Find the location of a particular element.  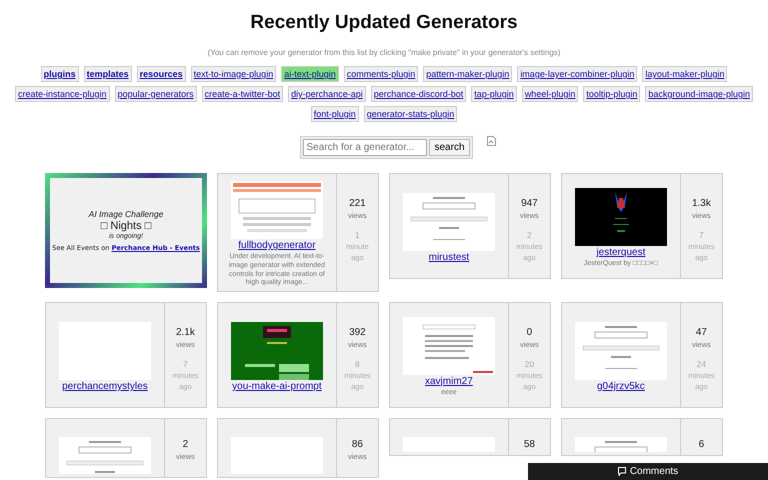

tag-link: font-plugin is located at coordinates (334, 114).